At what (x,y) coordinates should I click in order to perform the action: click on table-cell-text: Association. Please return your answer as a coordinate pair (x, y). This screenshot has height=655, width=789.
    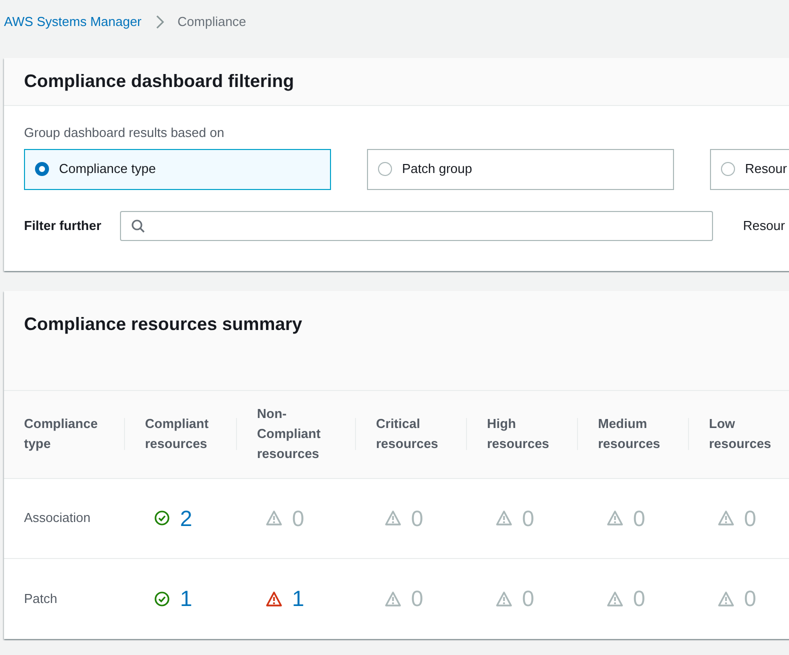
    Looking at the image, I should click on (57, 518).